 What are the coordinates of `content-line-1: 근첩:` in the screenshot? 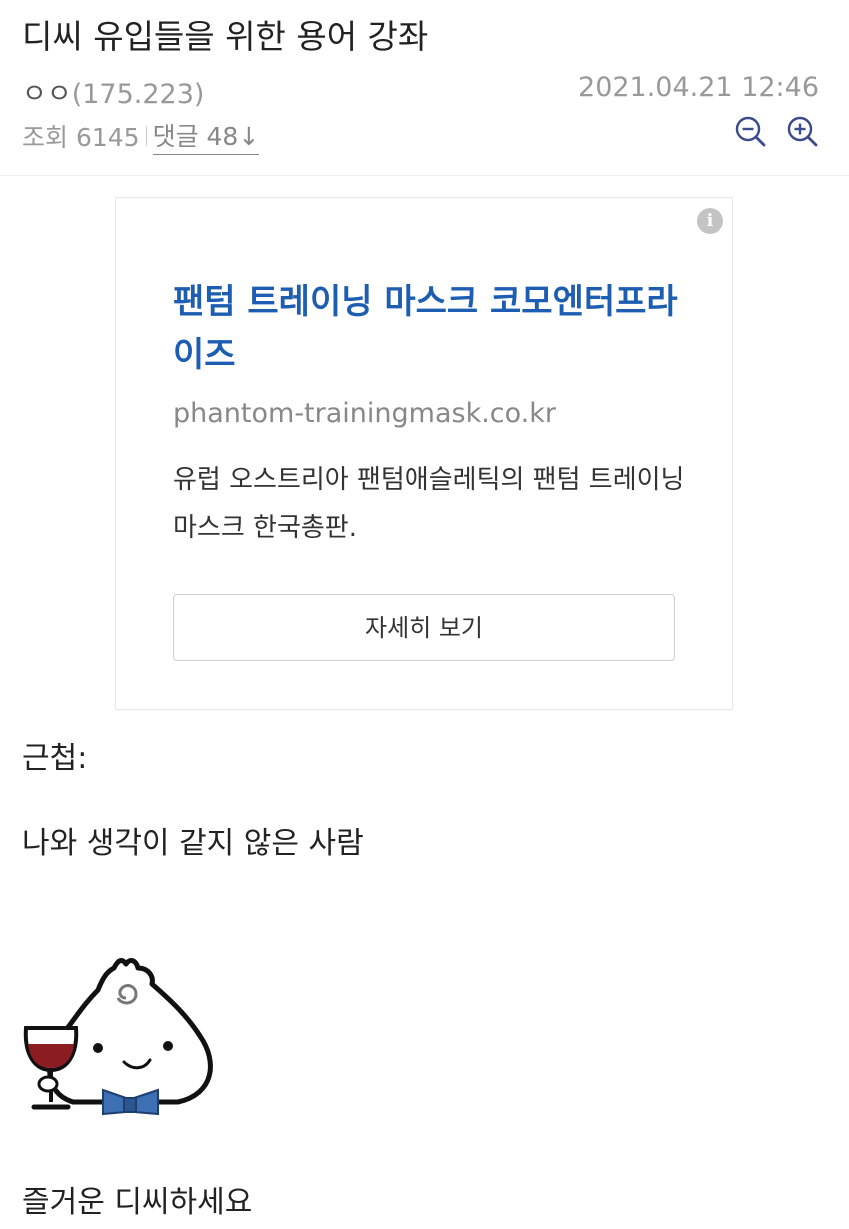 It's located at (55, 758).